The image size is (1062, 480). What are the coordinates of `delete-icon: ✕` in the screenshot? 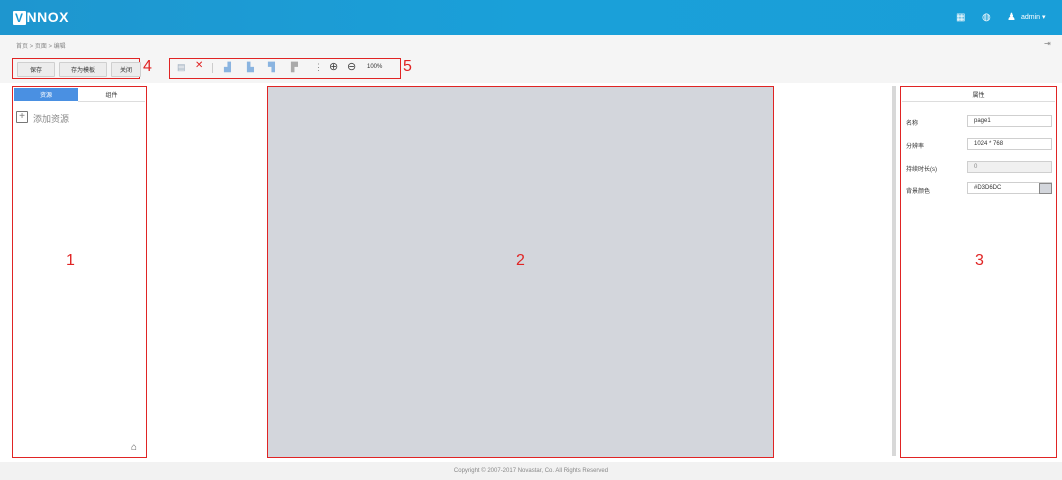 It's located at (199, 65).